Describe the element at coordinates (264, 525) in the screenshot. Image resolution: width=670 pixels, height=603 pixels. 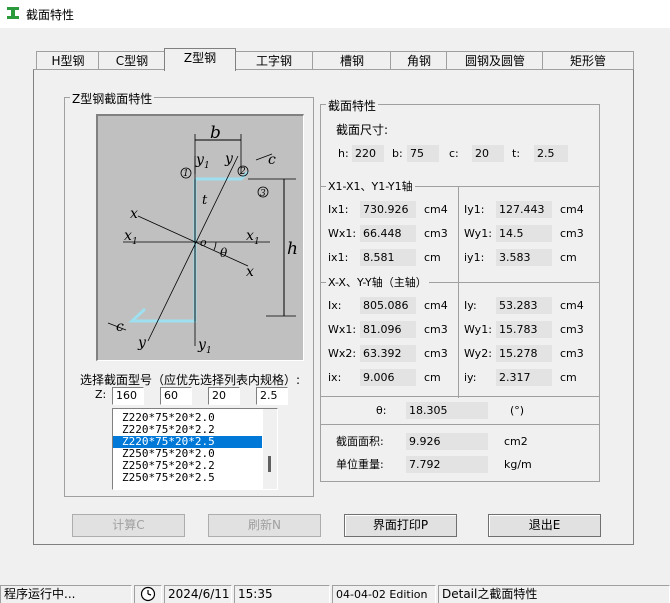
I see `refresh-button: 刷新N` at that location.